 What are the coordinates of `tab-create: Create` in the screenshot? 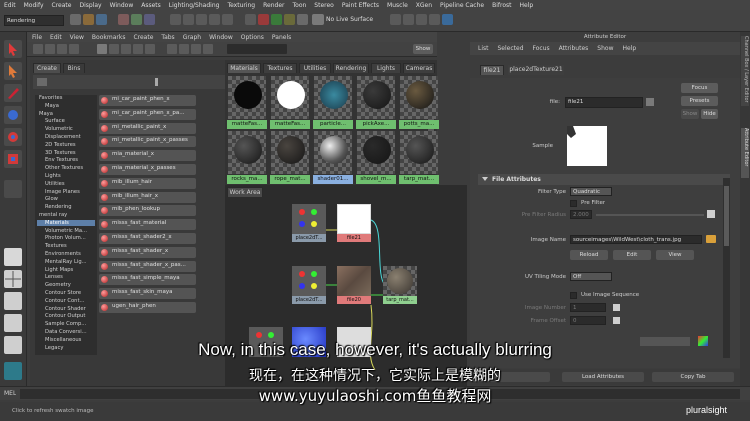 It's located at (47, 68).